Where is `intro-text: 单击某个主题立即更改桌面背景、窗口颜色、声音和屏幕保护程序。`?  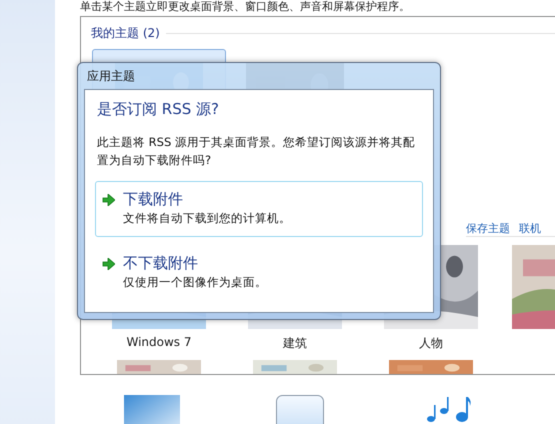
intro-text: 单击某个主题立即更改桌面背景、窗口颜色、声音和屏幕保护程序。 is located at coordinates (245, 6).